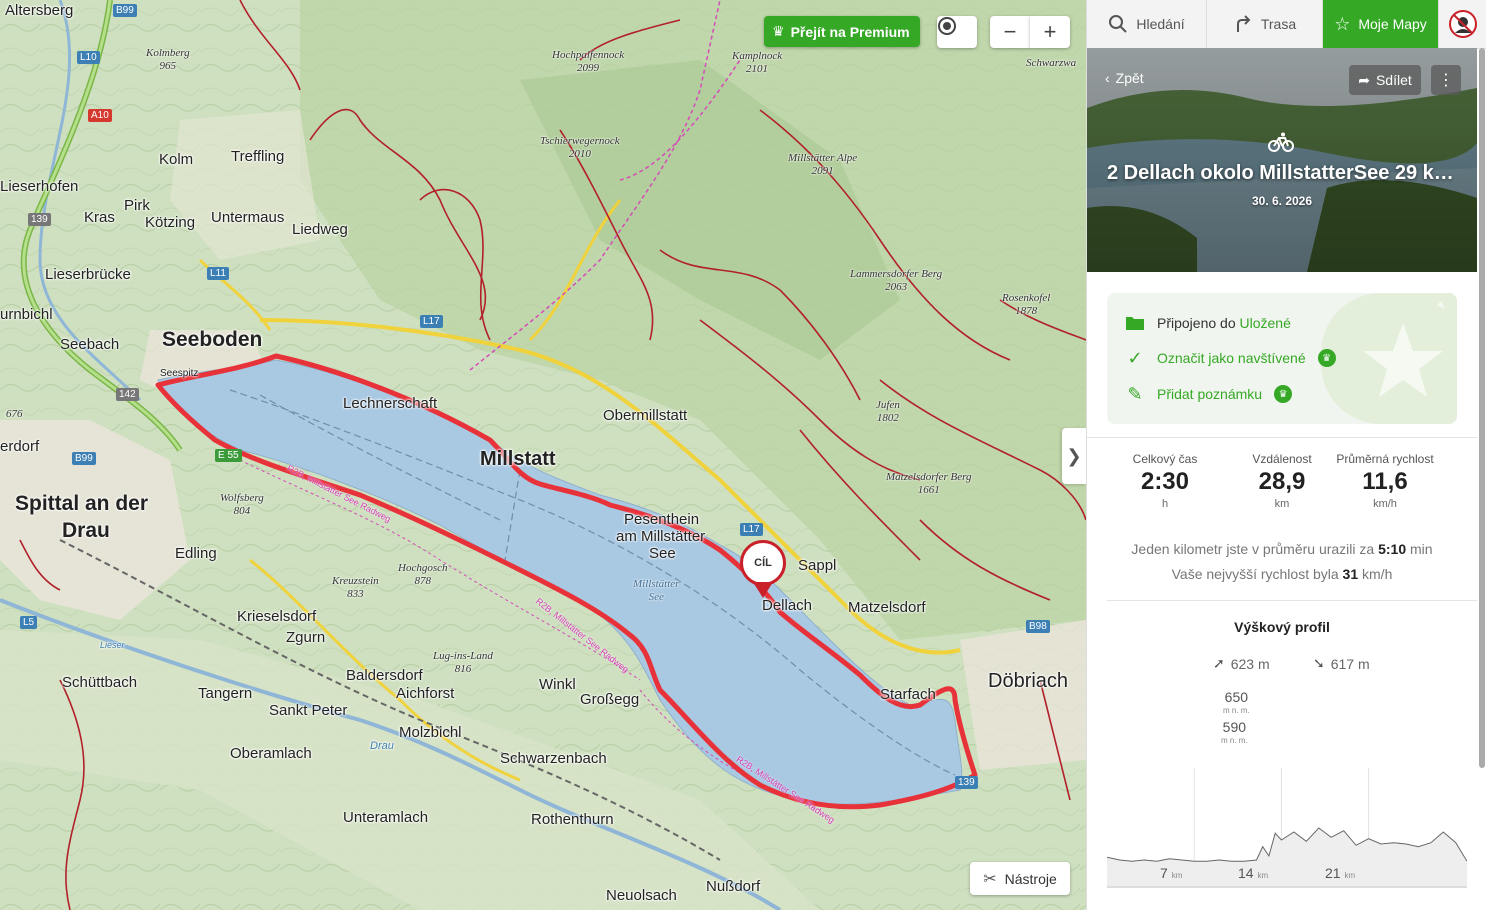 Image resolution: width=1486 pixels, height=910 pixels. What do you see at coordinates (1282, 459) in the screenshot?
I see `stat-label: Vzdálenost` at bounding box center [1282, 459].